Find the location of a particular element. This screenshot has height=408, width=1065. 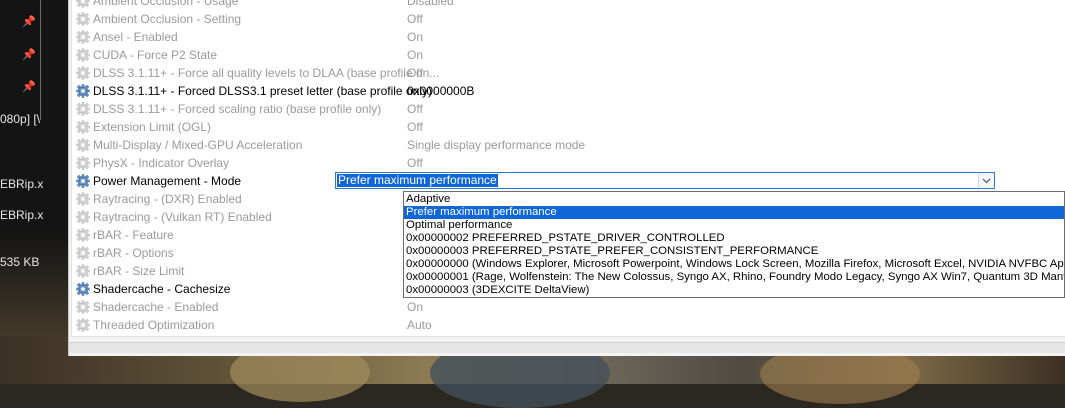

setting-name: Shadercache - Cachesize is located at coordinates (162, 289).